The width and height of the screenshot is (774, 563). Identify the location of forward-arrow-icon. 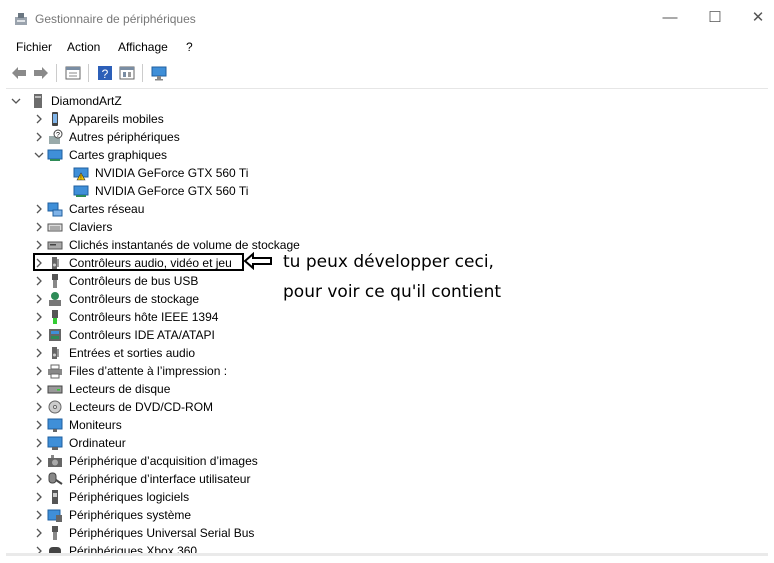
(41, 73).